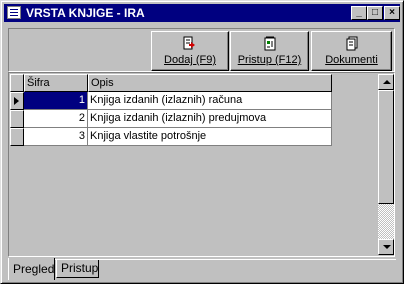 This screenshot has height=284, width=404. What do you see at coordinates (189, 43) in the screenshot?
I see `add-record-icon` at bounding box center [189, 43].